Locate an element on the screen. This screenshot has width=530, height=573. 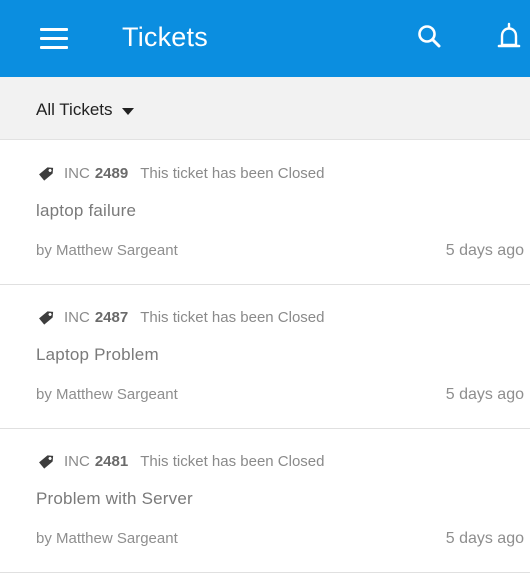
menu-button is located at coordinates (56, 39).